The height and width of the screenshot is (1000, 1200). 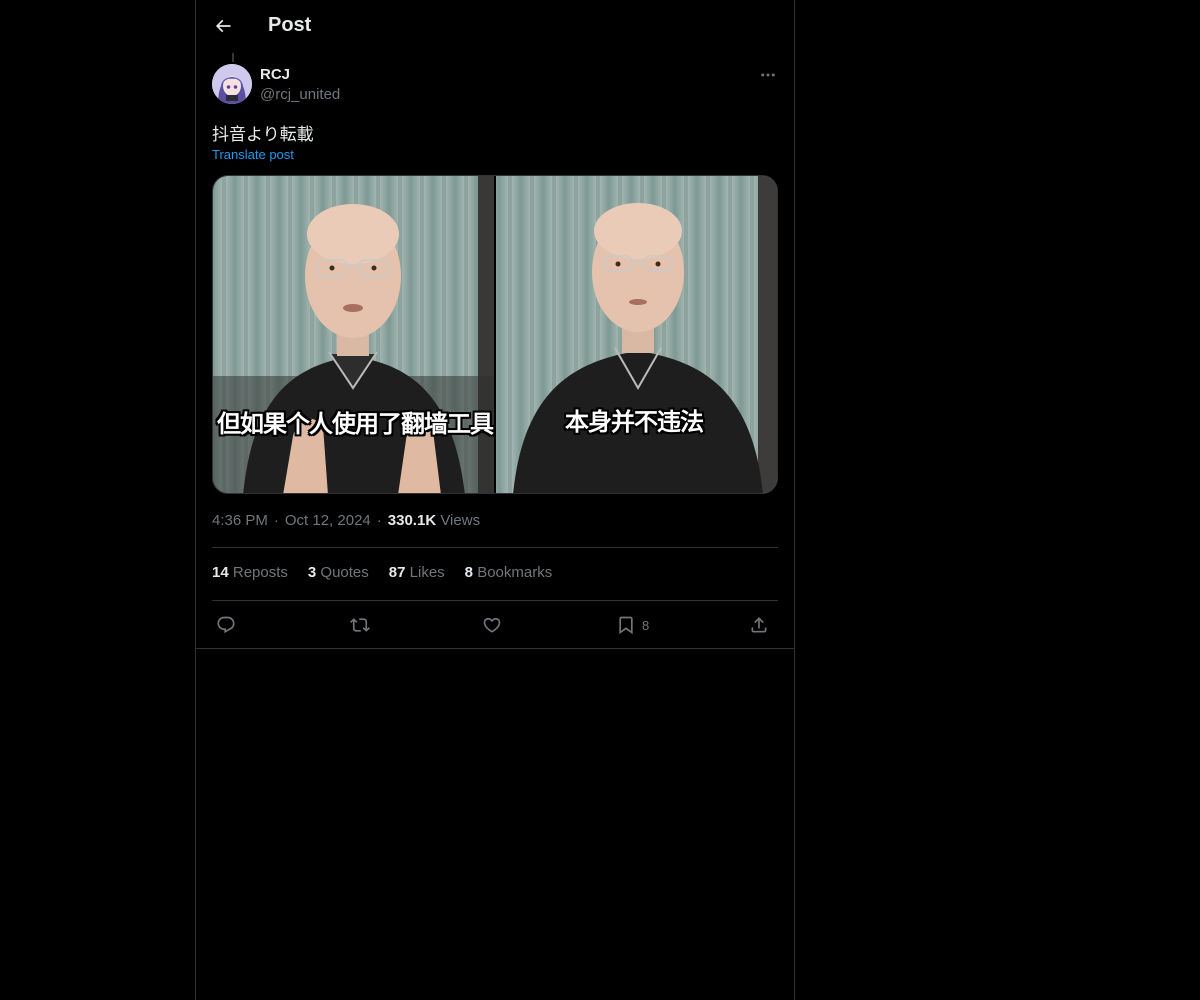 What do you see at coordinates (312, 572) in the screenshot?
I see `quotes-count: 3` at bounding box center [312, 572].